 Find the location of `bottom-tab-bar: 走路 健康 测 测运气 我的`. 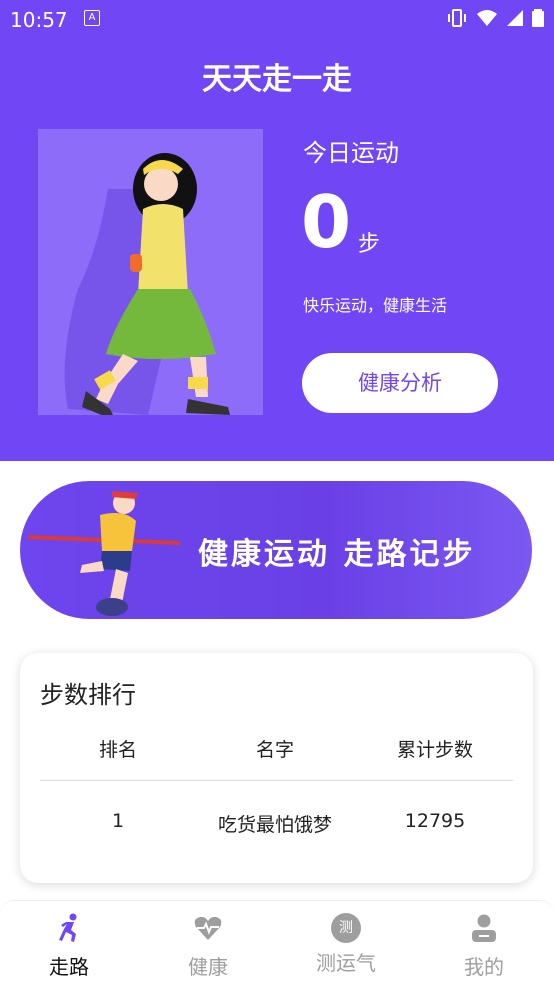

bottom-tab-bar: 走路 健康 测 测运气 我的 is located at coordinates (277, 942).